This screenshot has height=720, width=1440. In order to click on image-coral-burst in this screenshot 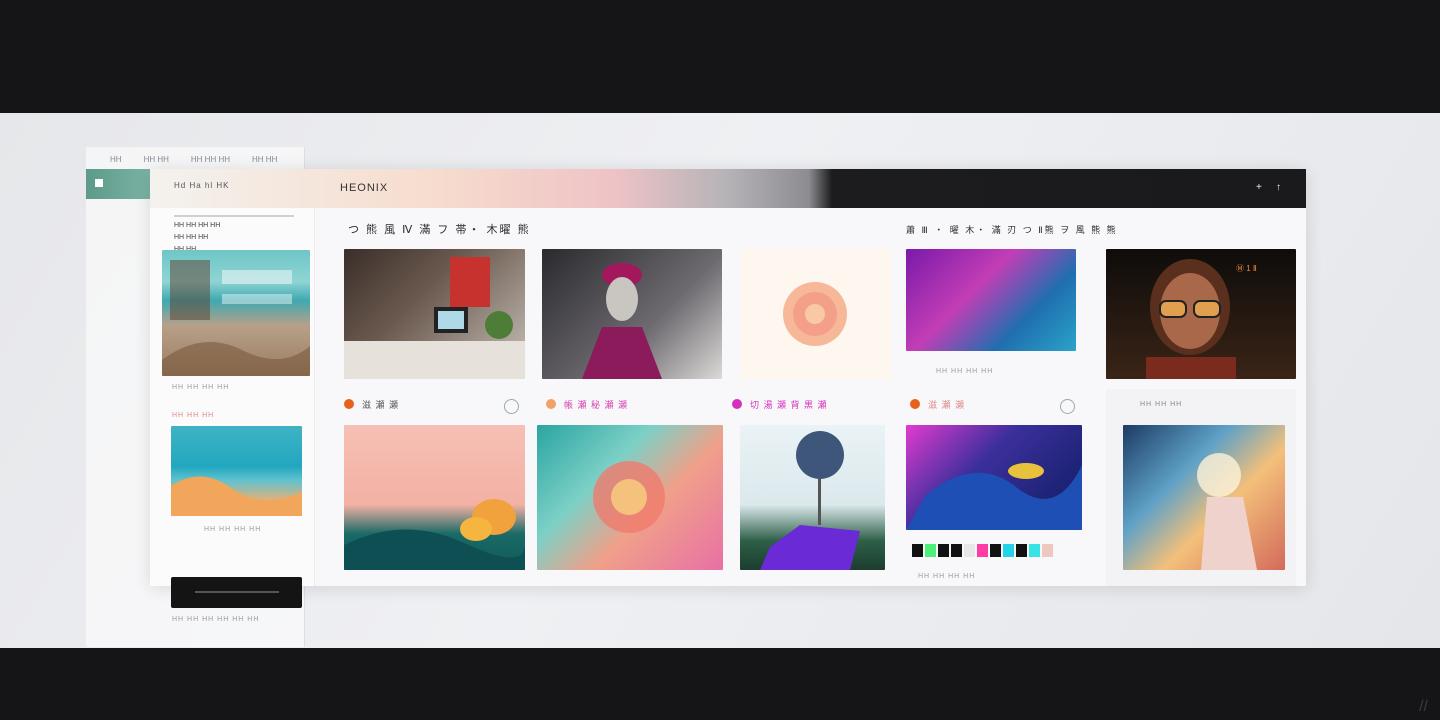, I will do `click(630, 497)`.